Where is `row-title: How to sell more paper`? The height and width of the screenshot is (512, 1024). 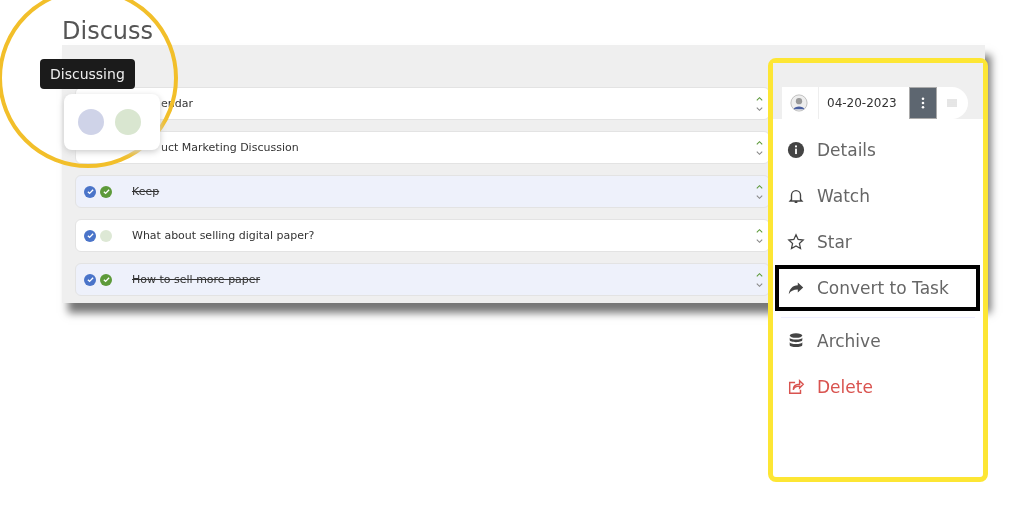
row-title: How to sell more paper is located at coordinates (197, 279).